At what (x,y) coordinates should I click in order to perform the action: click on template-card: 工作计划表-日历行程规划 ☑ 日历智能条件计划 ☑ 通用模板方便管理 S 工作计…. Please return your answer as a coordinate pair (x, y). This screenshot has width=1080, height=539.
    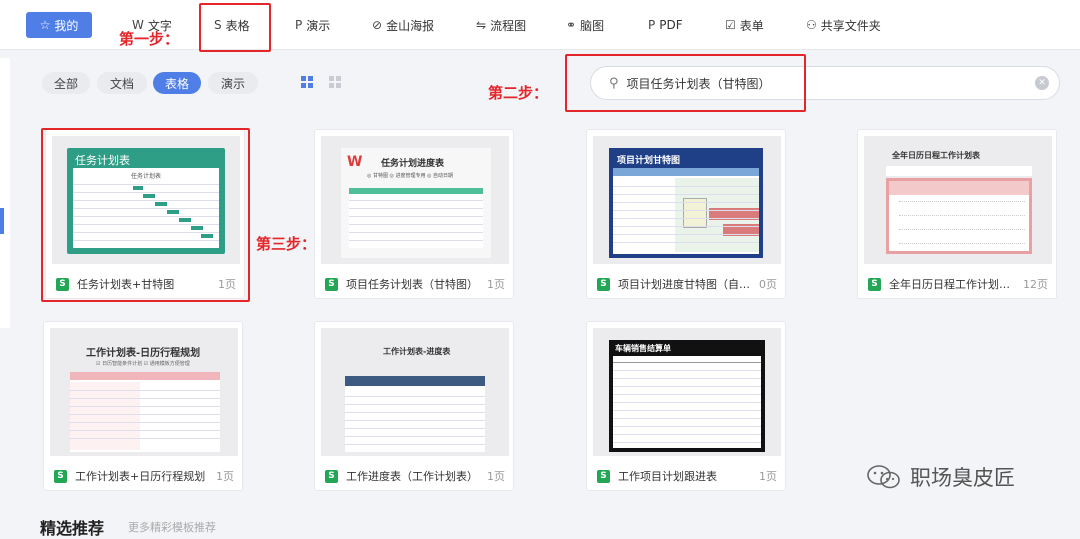
    Looking at the image, I should click on (143, 406).